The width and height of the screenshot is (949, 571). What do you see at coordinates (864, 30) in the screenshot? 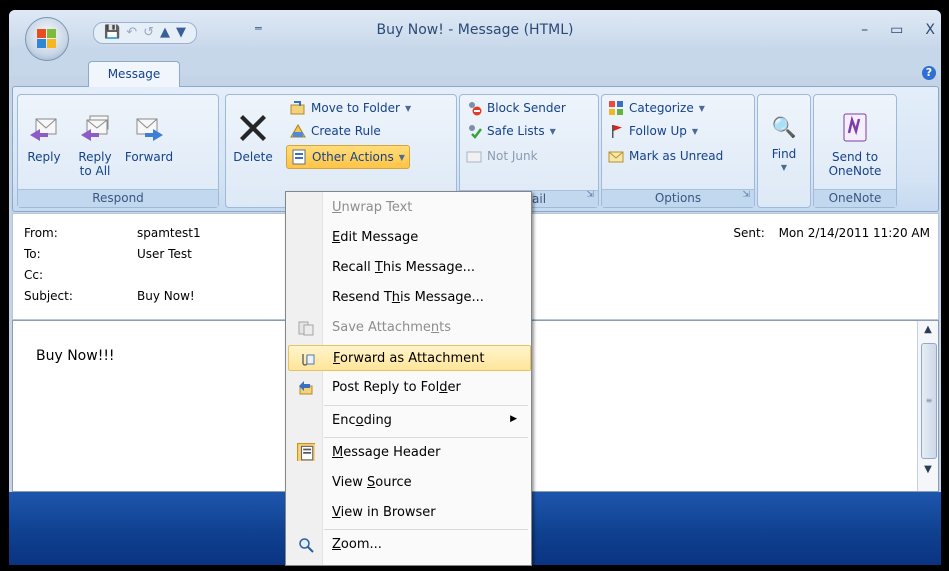
I see `minimize-button: –` at bounding box center [864, 30].